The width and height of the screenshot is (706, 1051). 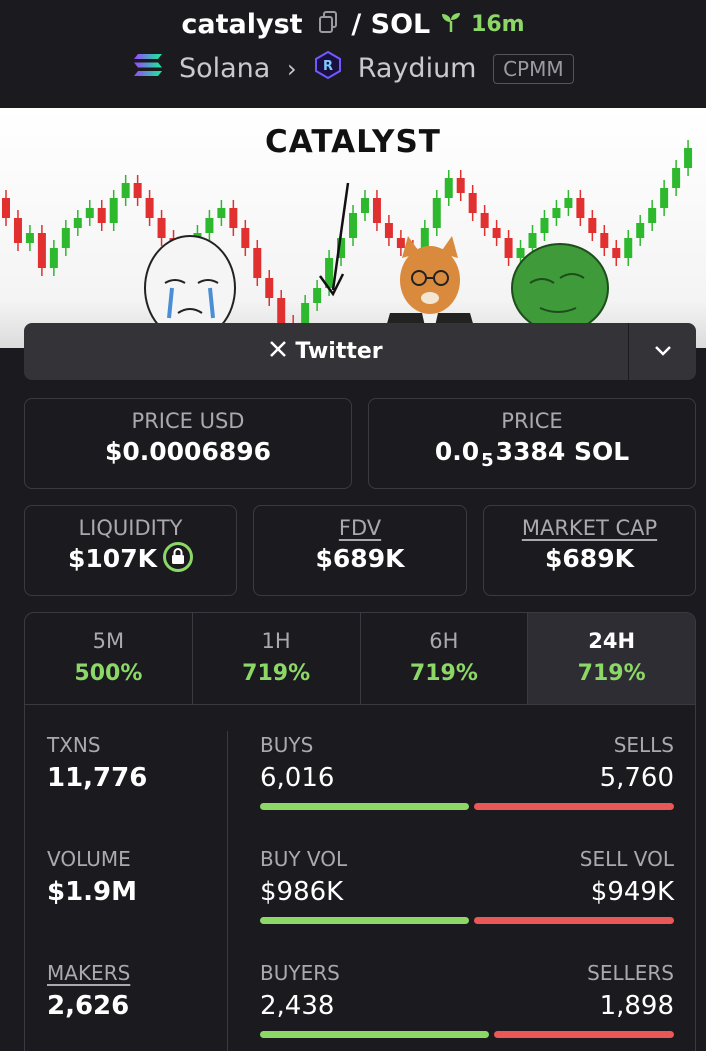 What do you see at coordinates (584, 1034) in the screenshot?
I see `sellers-bar` at bounding box center [584, 1034].